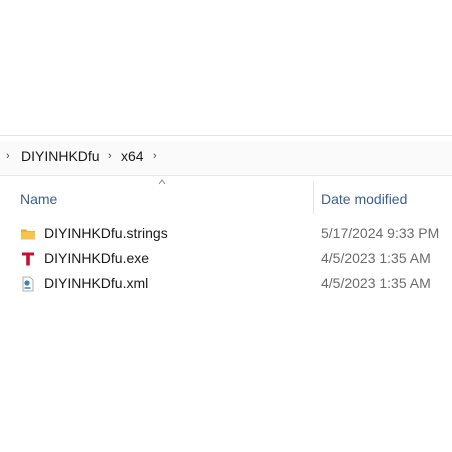 This screenshot has width=452, height=452. What do you see at coordinates (226, 135) in the screenshot?
I see `window-divider` at bounding box center [226, 135].